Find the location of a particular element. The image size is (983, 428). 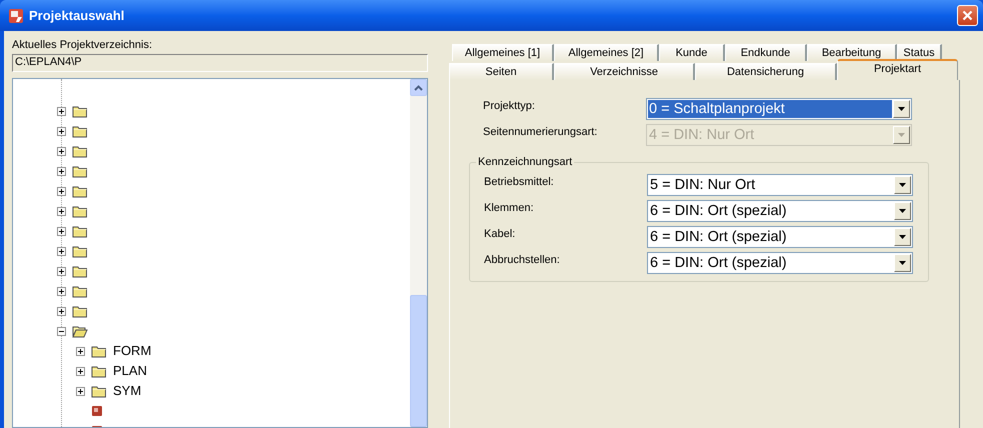

folder-label: SYM is located at coordinates (127, 391).